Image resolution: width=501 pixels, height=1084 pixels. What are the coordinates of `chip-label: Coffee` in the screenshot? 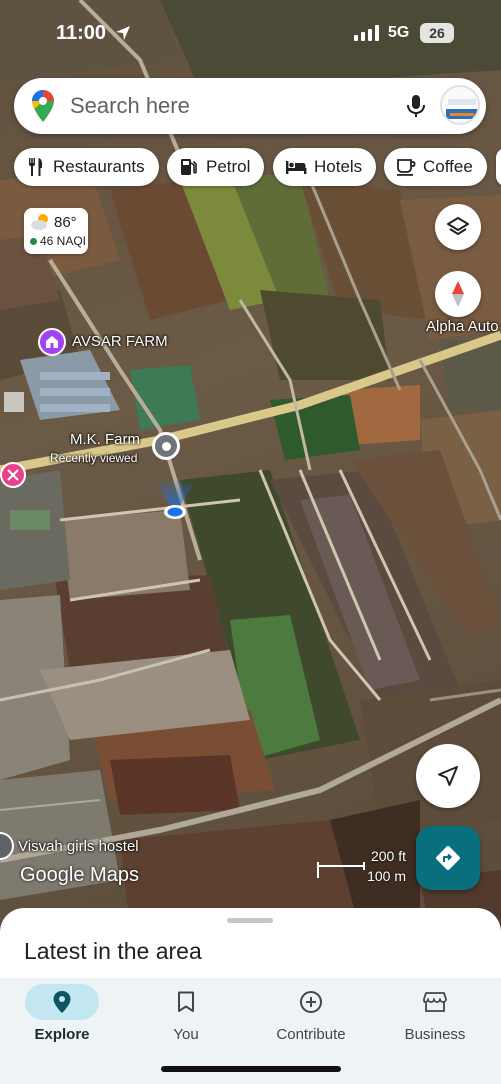 It's located at (448, 166).